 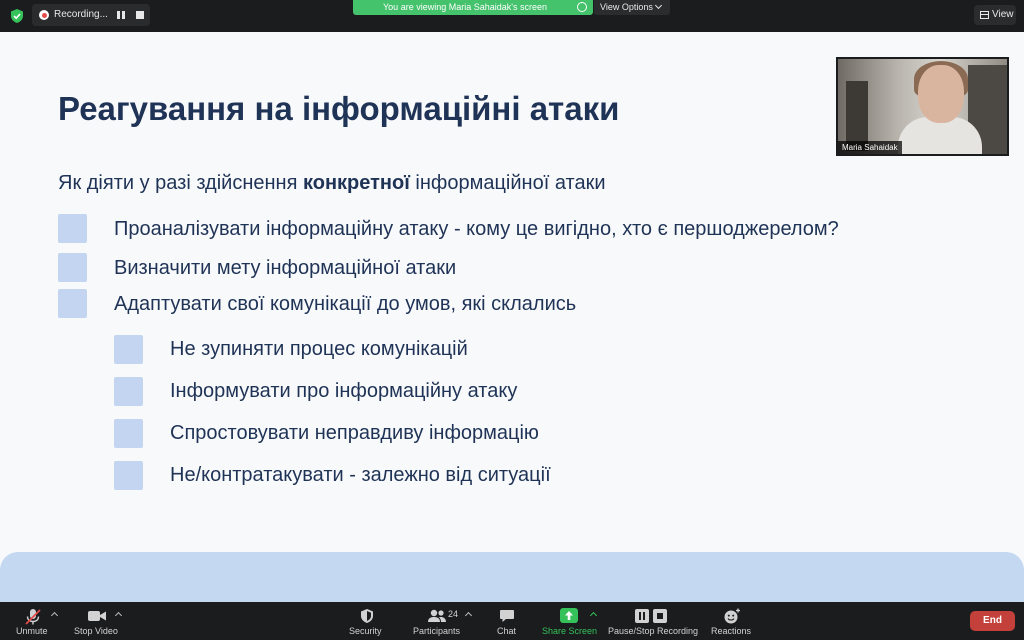 What do you see at coordinates (367, 616) in the screenshot?
I see `security-shield-icon` at bounding box center [367, 616].